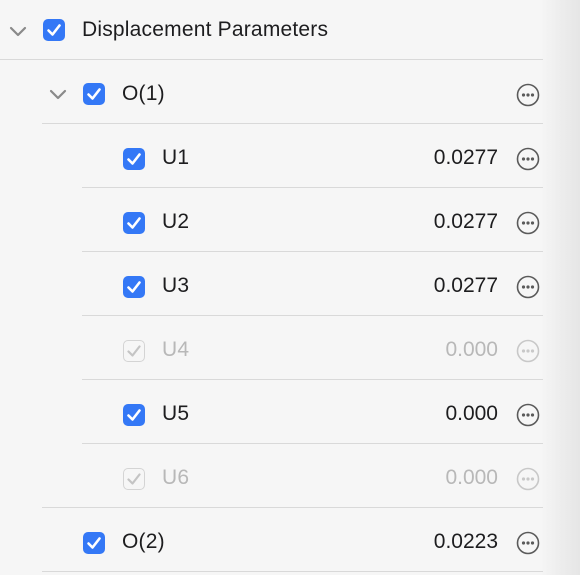 This screenshot has height=575, width=580. I want to click on u2-value: 0.0277, so click(465, 221).